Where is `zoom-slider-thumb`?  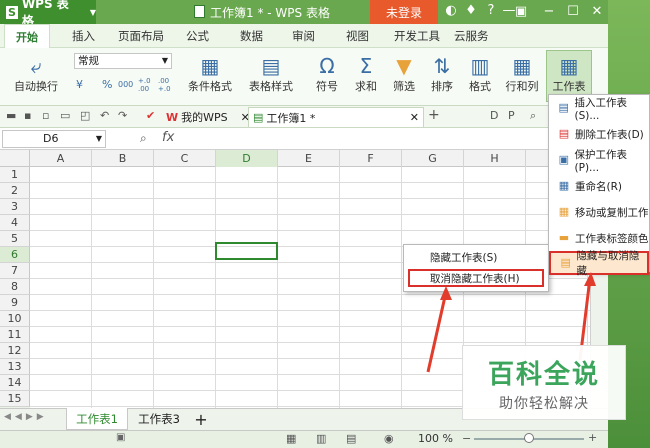 zoom-slider-thumb is located at coordinates (529, 438).